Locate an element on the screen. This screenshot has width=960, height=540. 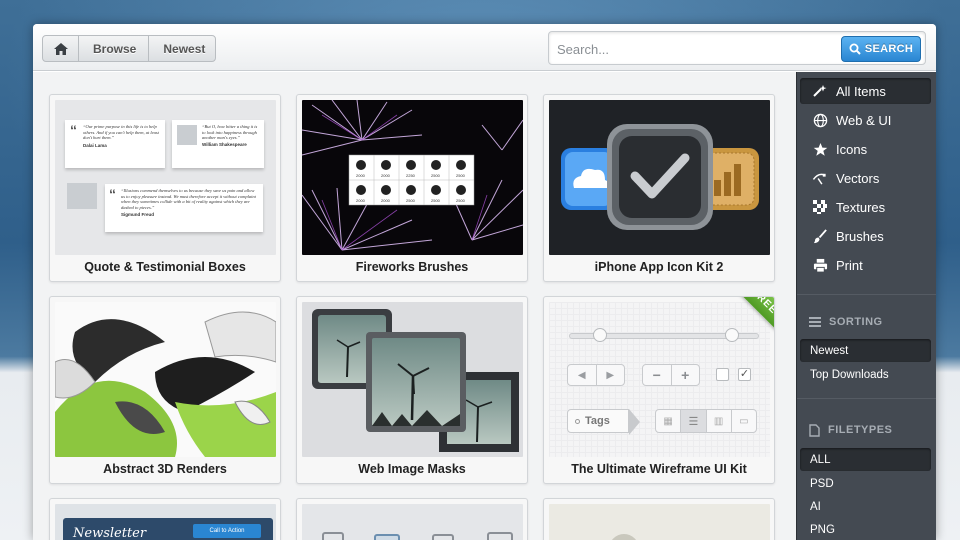
filetypes-heading: FILETYPES is located at coordinates (850, 430).